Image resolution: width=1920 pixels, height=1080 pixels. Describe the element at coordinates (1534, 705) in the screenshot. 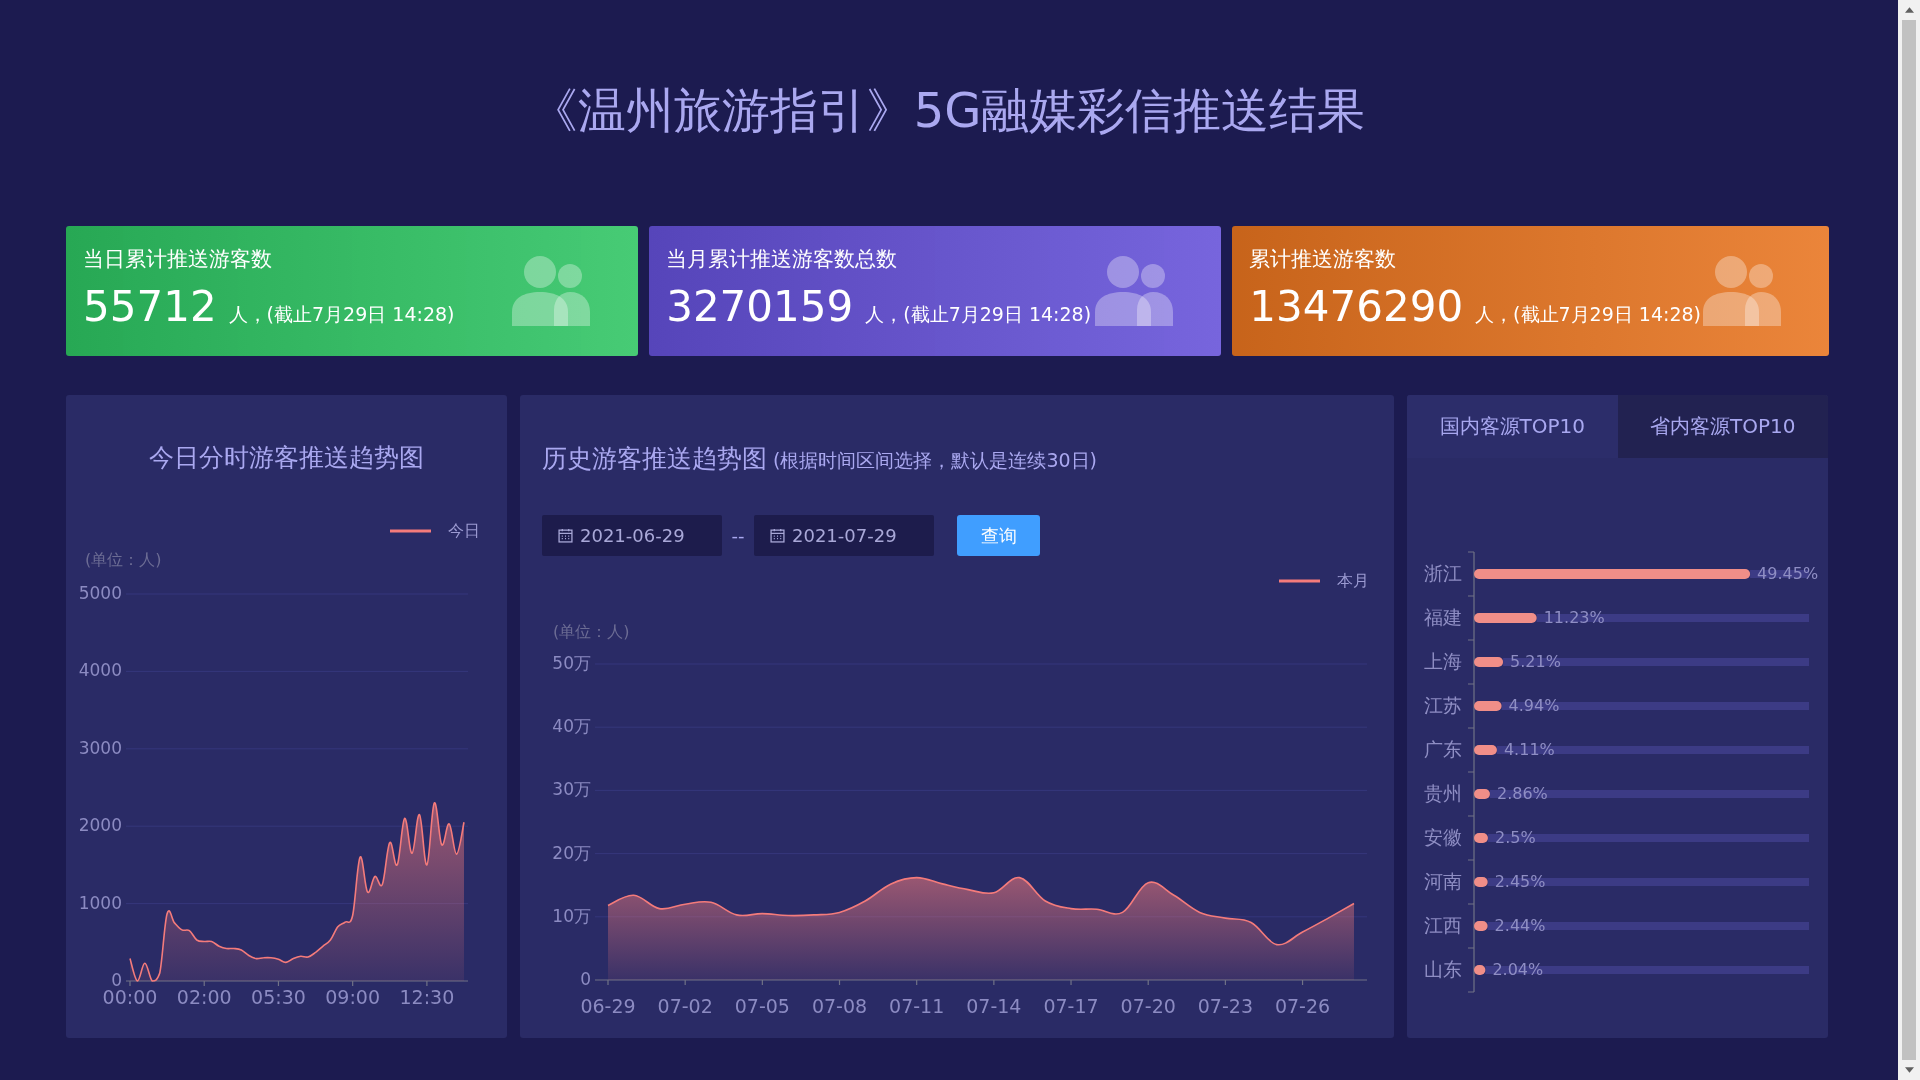

I see `value-label: 4.94%` at that location.